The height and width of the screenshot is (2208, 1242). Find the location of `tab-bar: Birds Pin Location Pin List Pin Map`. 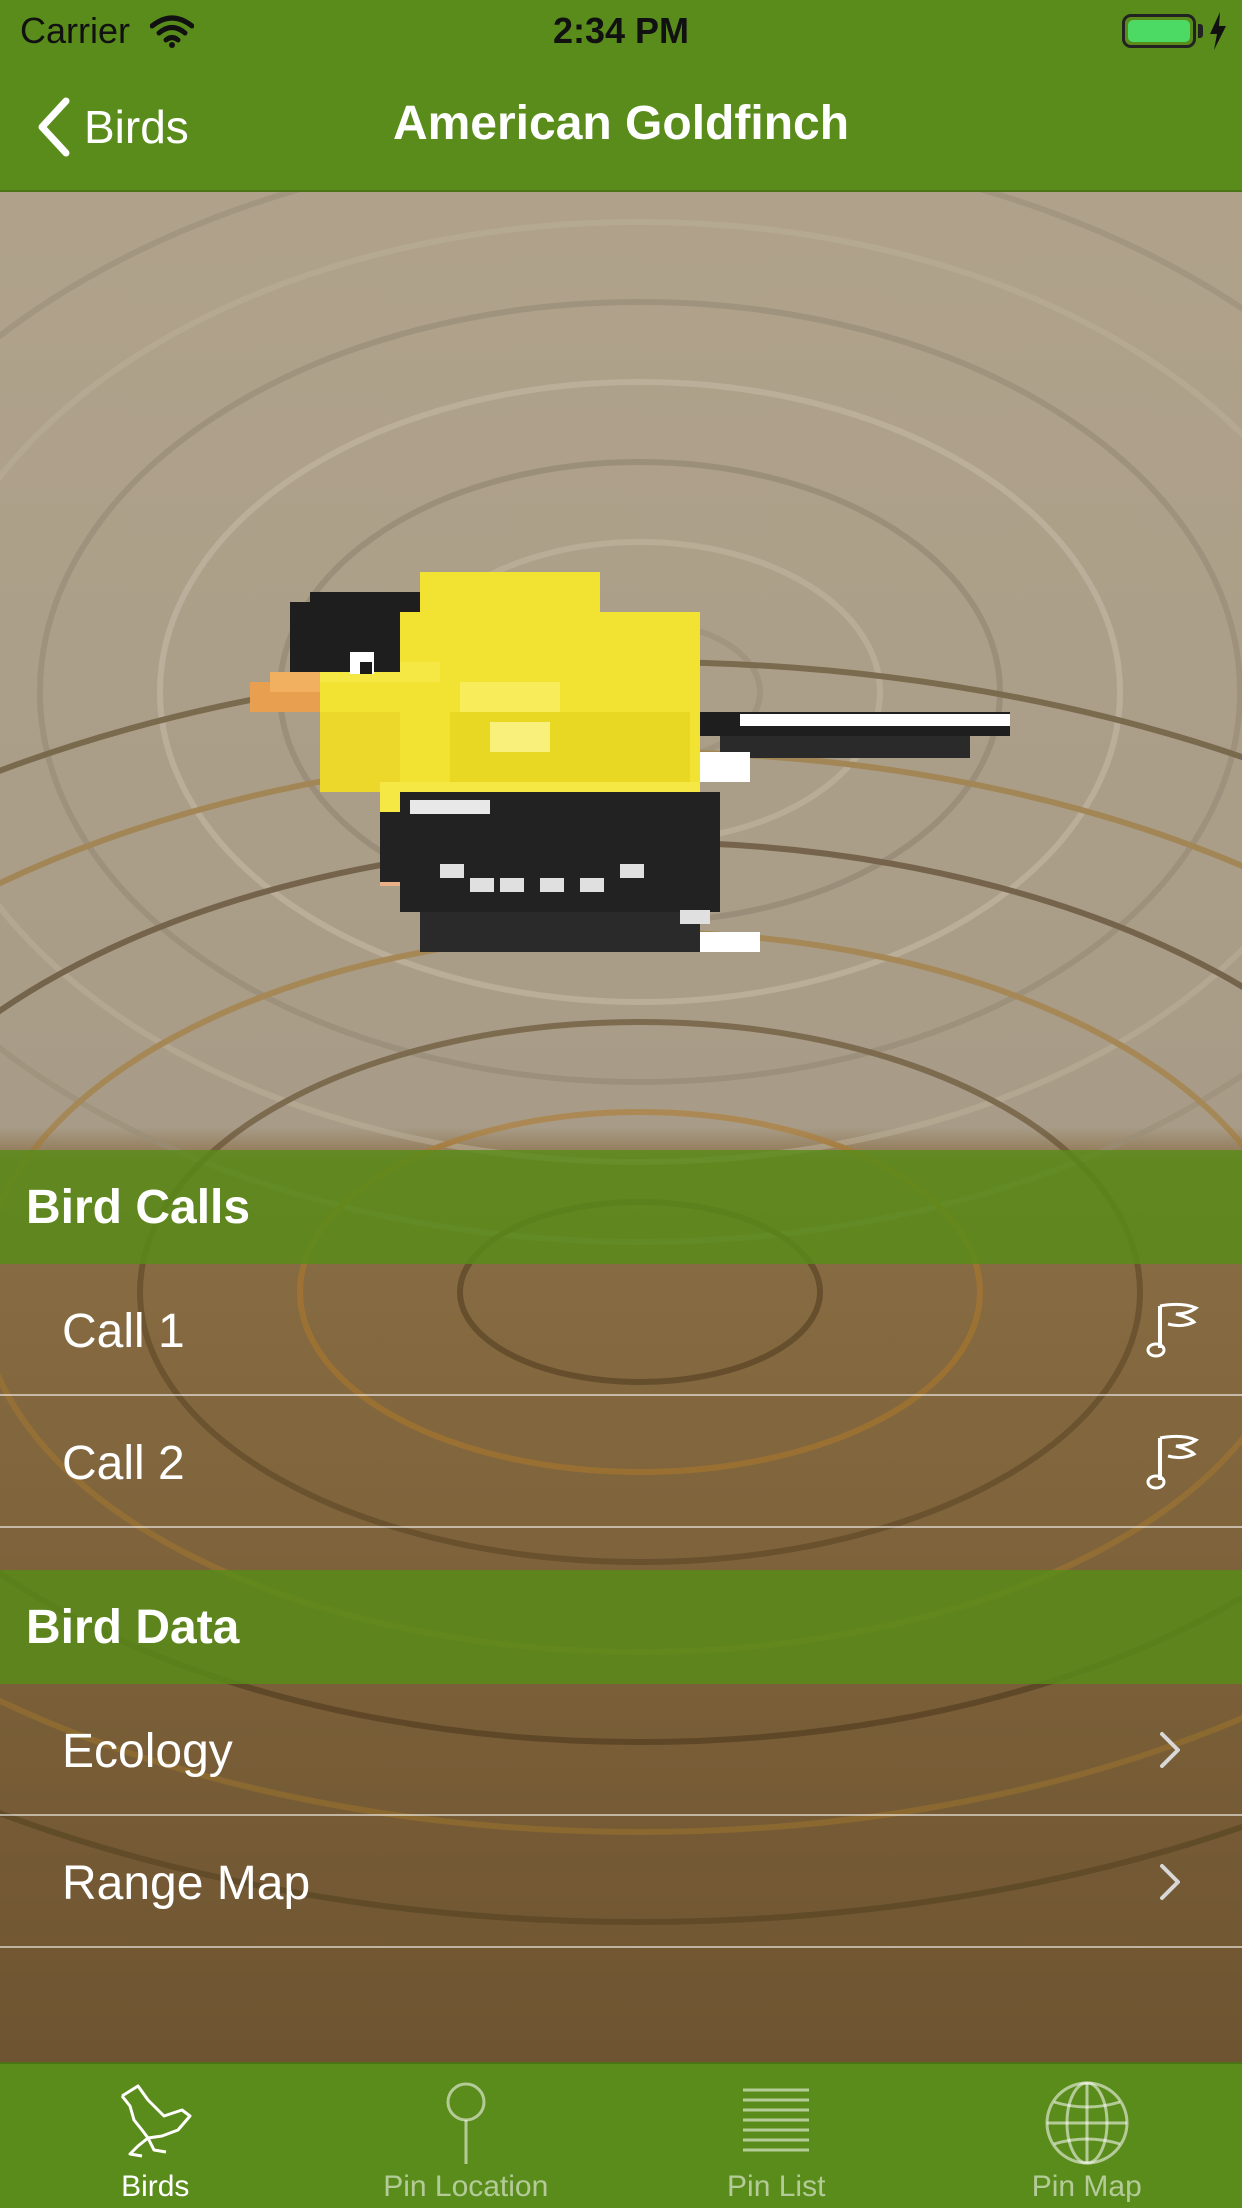

tab-bar: Birds Pin Location Pin List Pin Map is located at coordinates (621, 2135).